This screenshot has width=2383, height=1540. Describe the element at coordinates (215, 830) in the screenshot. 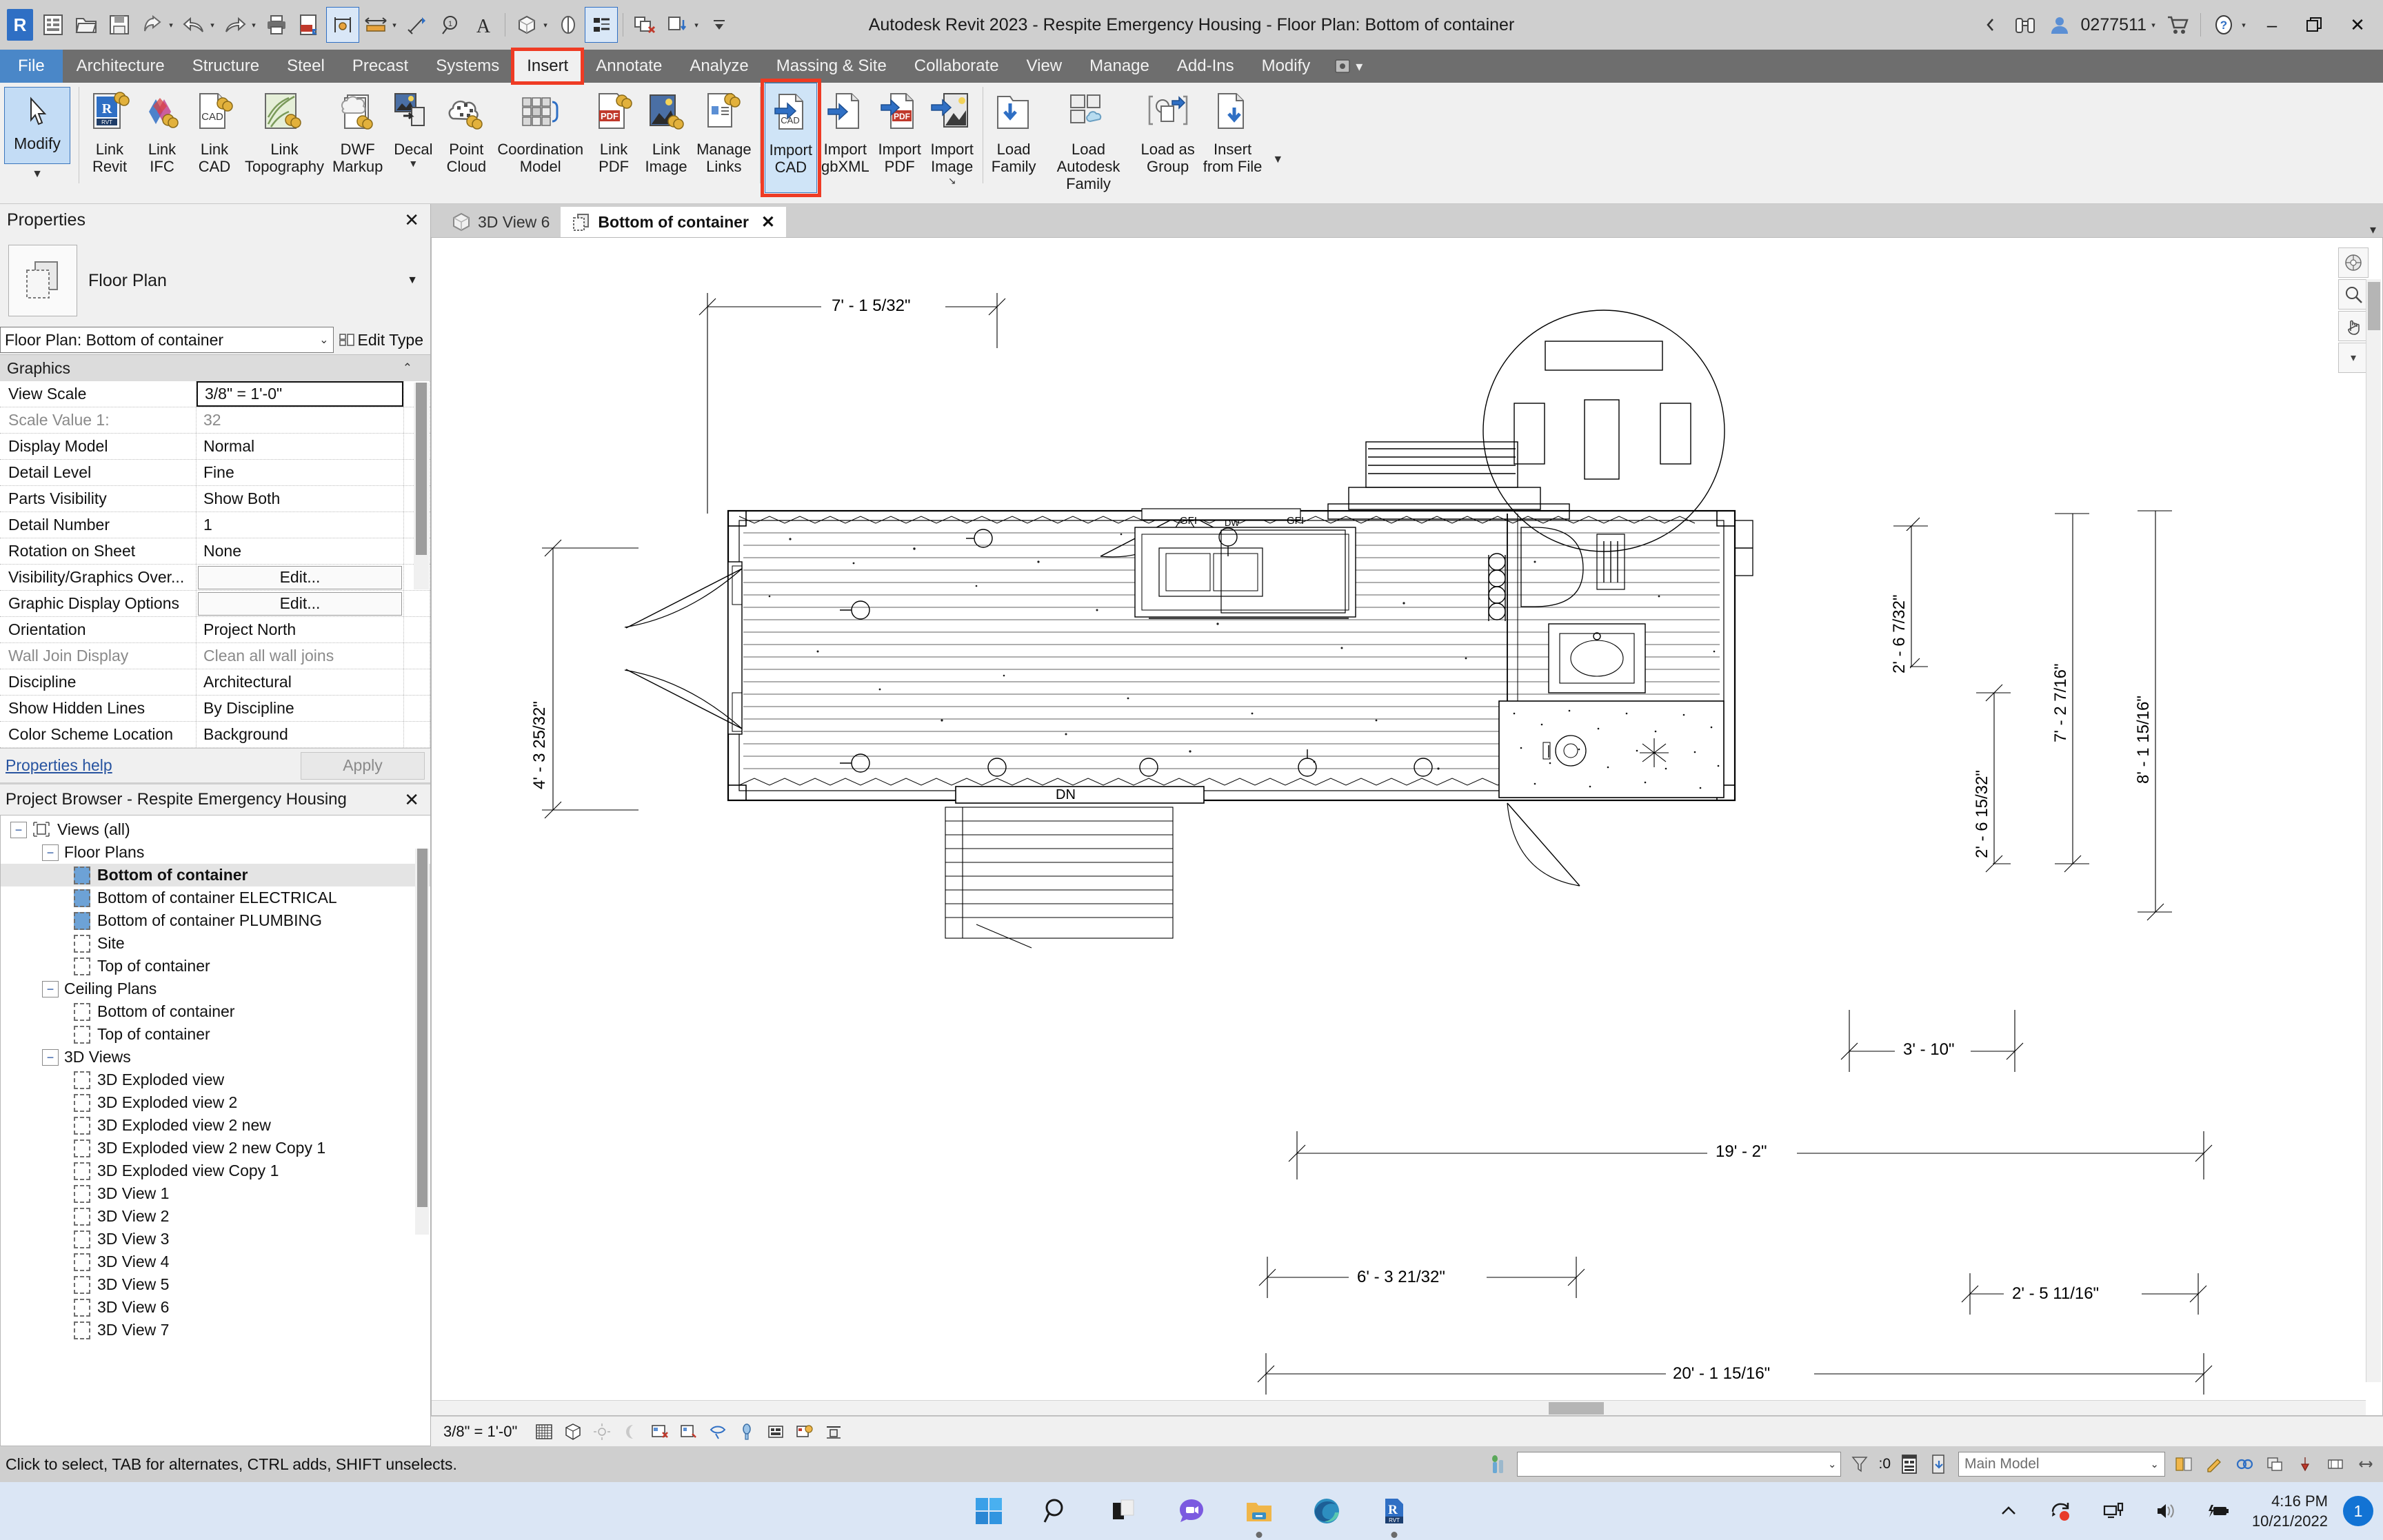

I see `project-browser-node: − Views (all)` at that location.